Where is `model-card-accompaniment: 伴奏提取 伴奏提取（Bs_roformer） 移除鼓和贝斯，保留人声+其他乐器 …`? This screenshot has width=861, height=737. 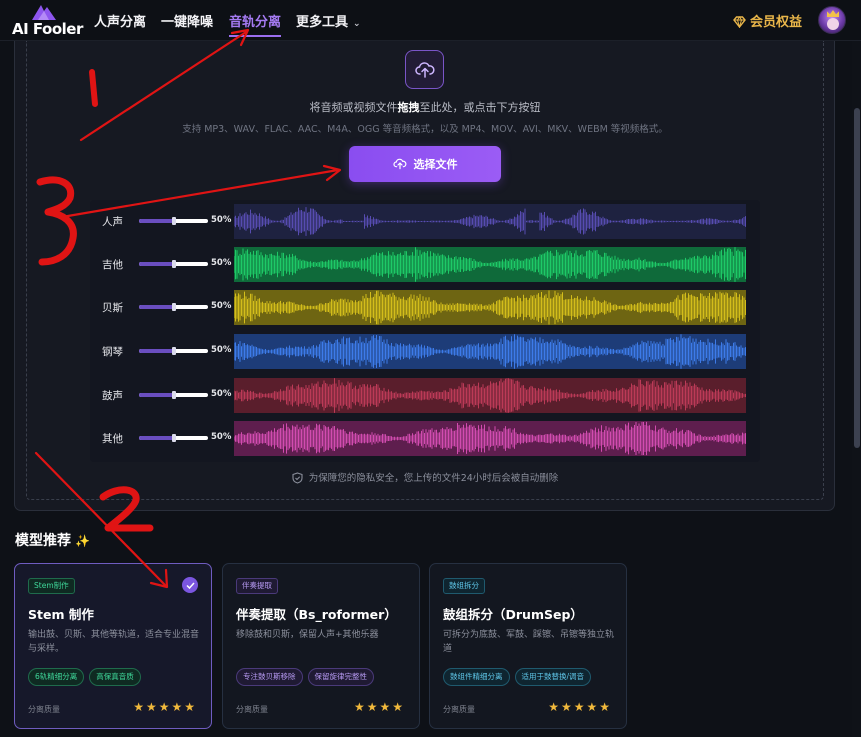 model-card-accompaniment: 伴奏提取 伴奏提取（Bs_roformer） 移除鼓和贝斯，保留人声+其他乐器 … is located at coordinates (321, 646).